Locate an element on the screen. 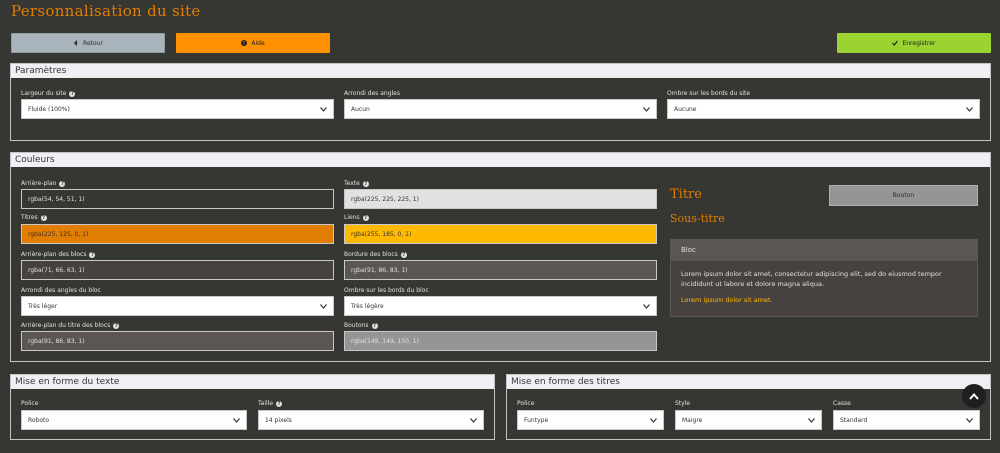 The width and height of the screenshot is (1000, 453). titles-case-select: Standard is located at coordinates (906, 420).